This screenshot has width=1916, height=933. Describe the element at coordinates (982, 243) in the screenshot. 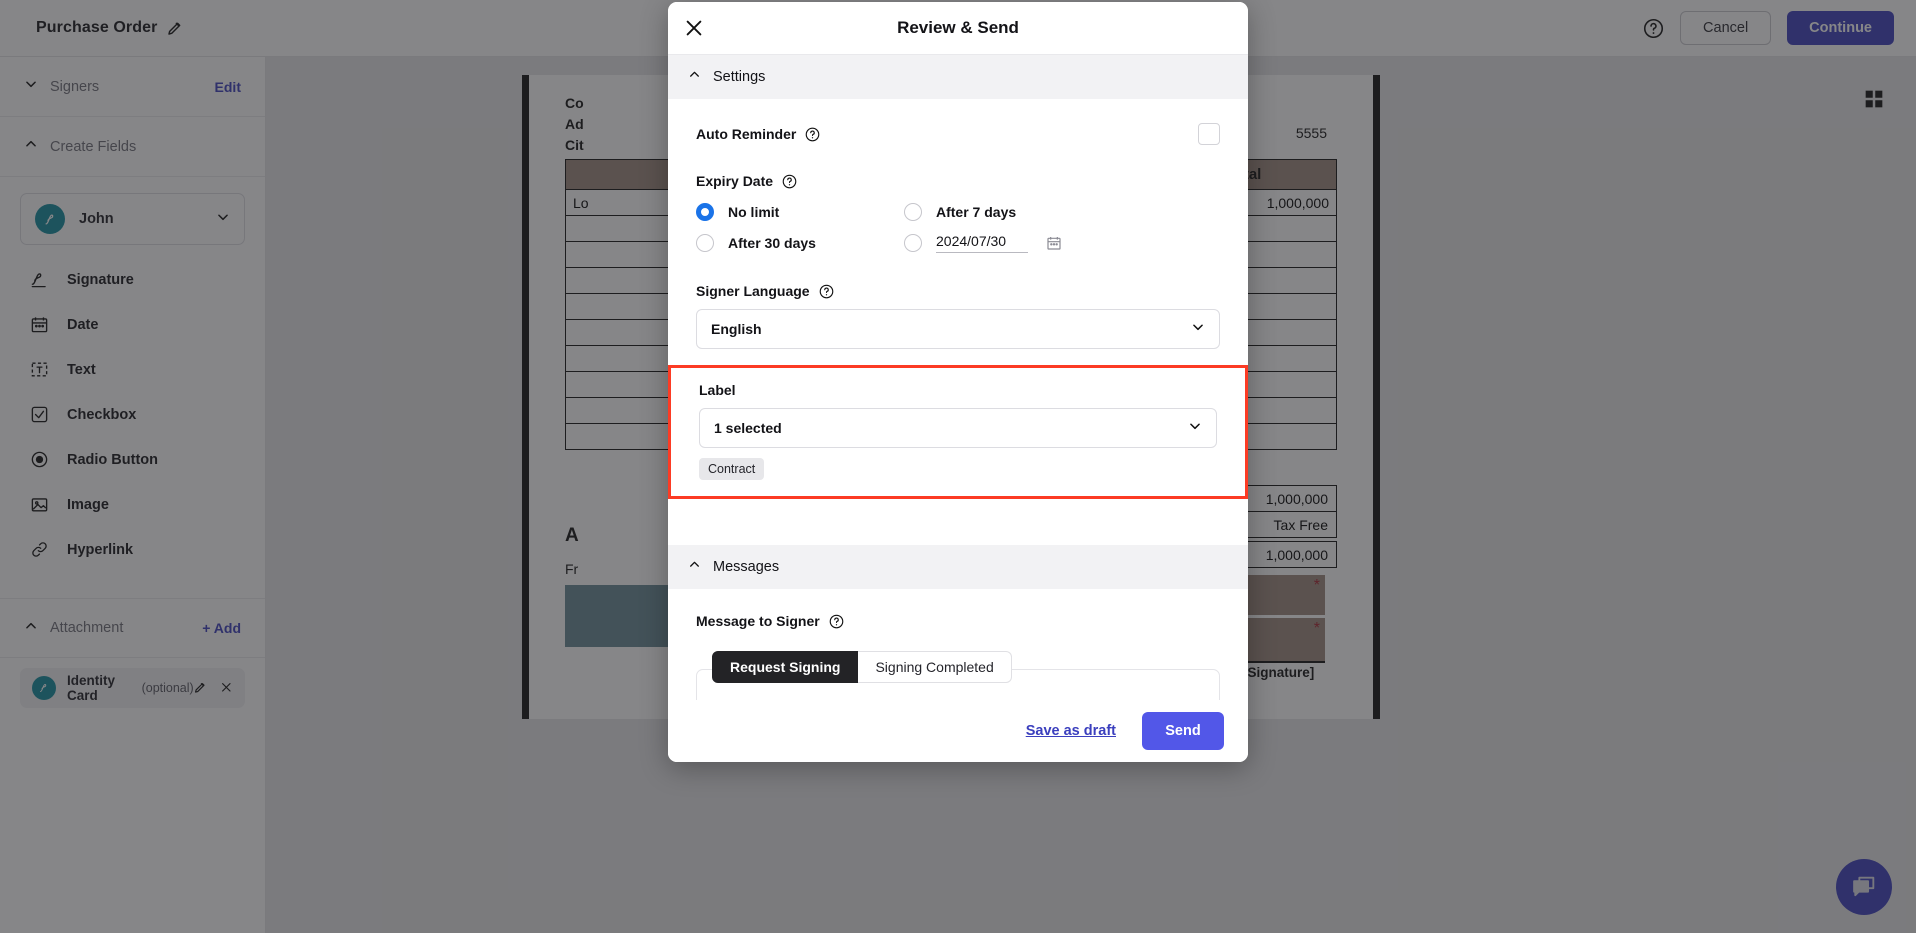

I see `expiry-date-input: 2024/07/30` at that location.